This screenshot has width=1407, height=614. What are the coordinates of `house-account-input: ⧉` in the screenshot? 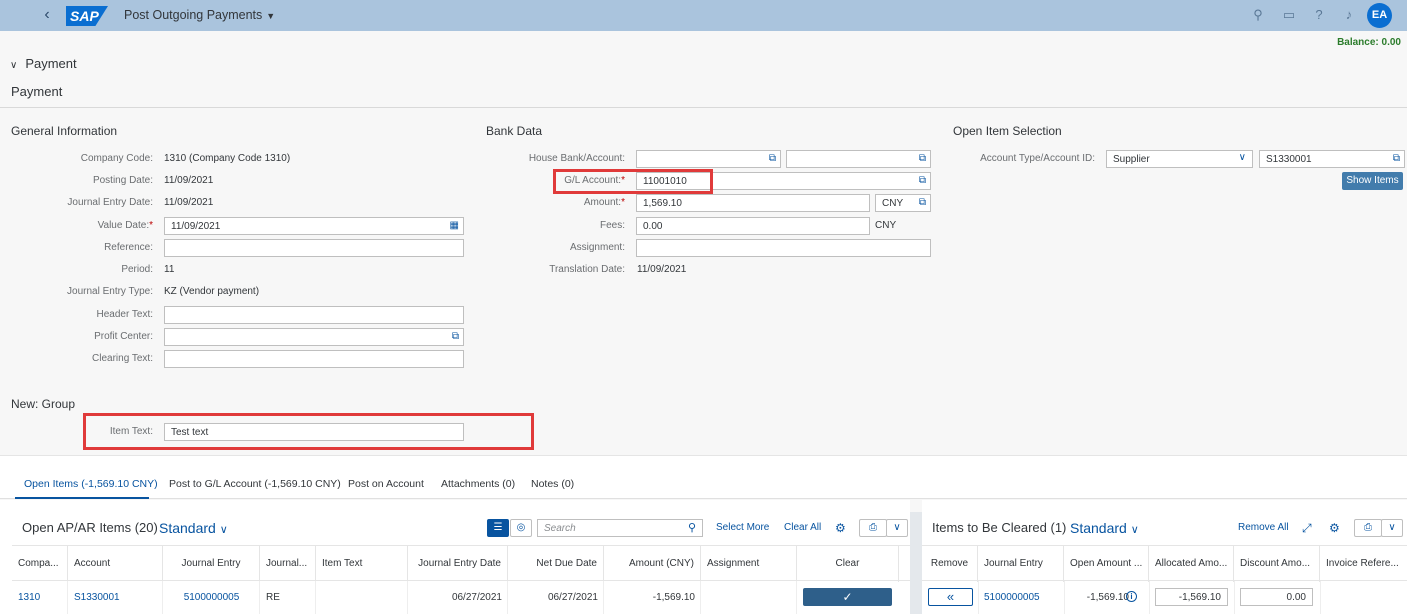 It's located at (858, 159).